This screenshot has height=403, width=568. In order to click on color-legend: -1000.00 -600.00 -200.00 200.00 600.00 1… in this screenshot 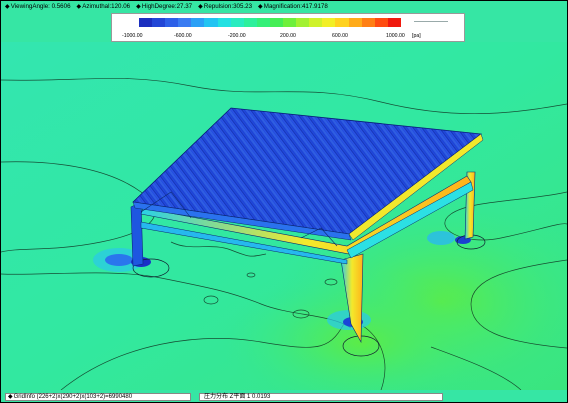, I will do `click(288, 27)`.